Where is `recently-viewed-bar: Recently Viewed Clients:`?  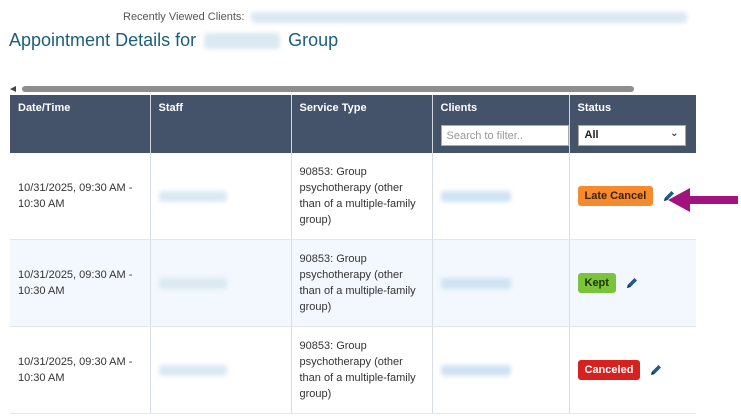 recently-viewed-bar: Recently Viewed Clients: is located at coordinates (405, 17).